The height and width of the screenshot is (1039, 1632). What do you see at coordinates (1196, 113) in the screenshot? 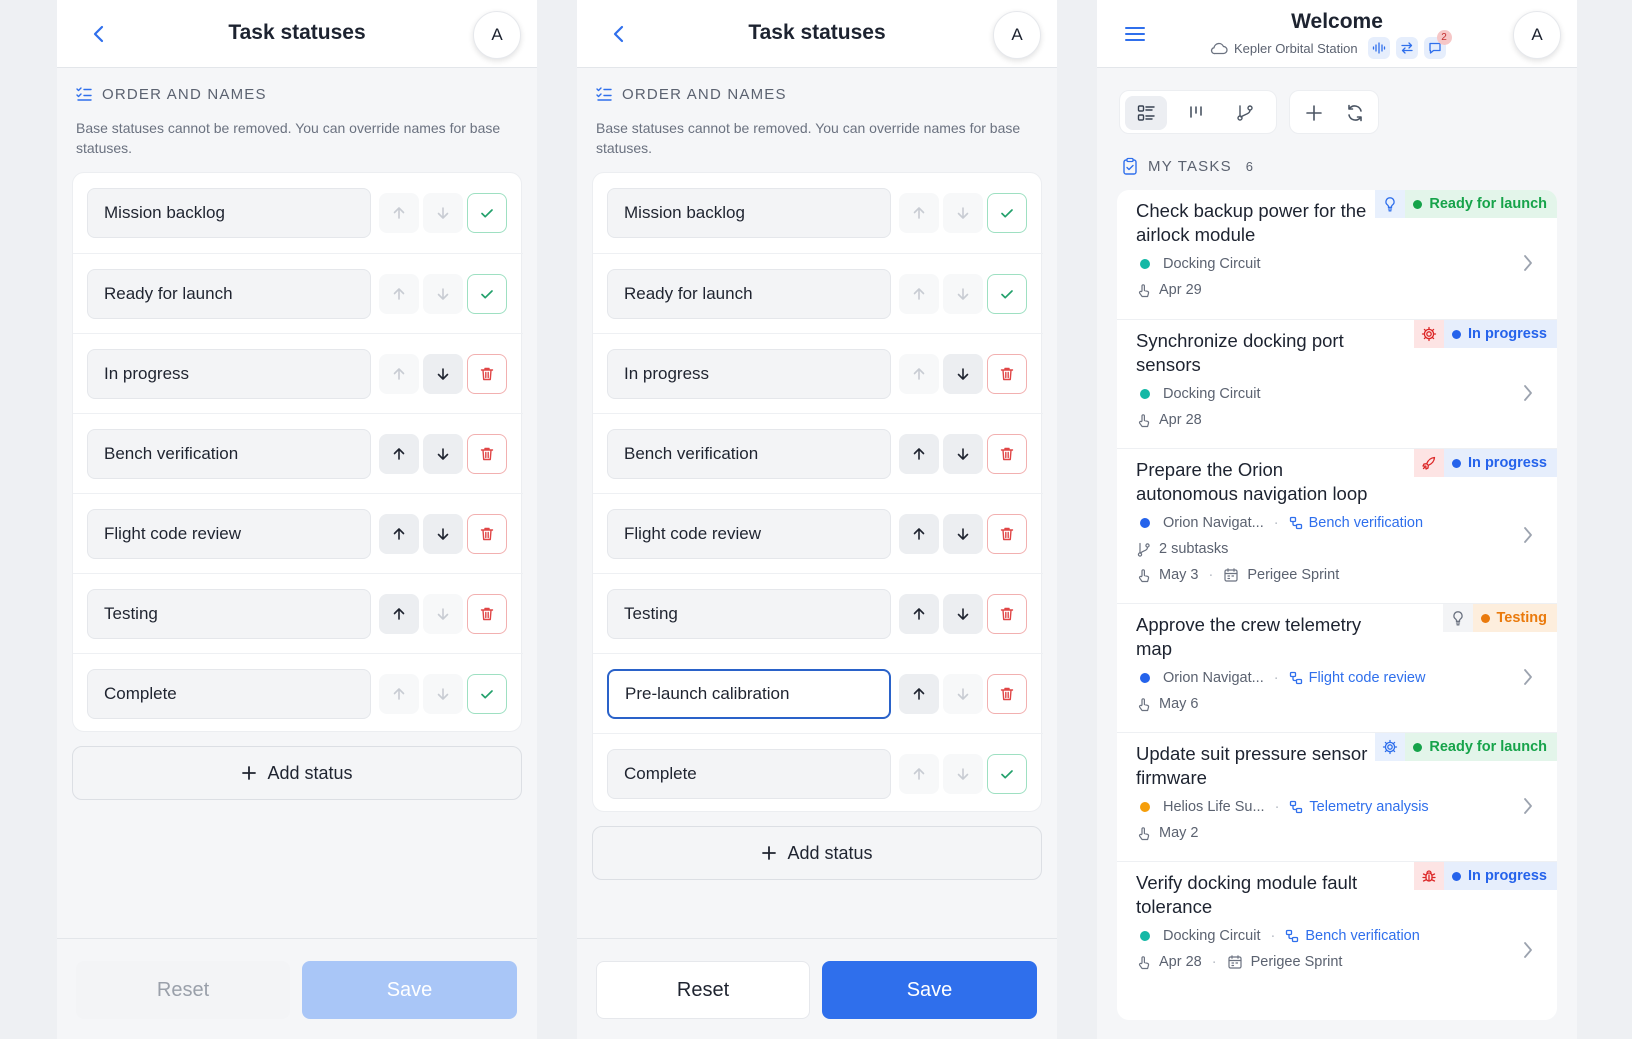
I see `board-view-button` at bounding box center [1196, 113].